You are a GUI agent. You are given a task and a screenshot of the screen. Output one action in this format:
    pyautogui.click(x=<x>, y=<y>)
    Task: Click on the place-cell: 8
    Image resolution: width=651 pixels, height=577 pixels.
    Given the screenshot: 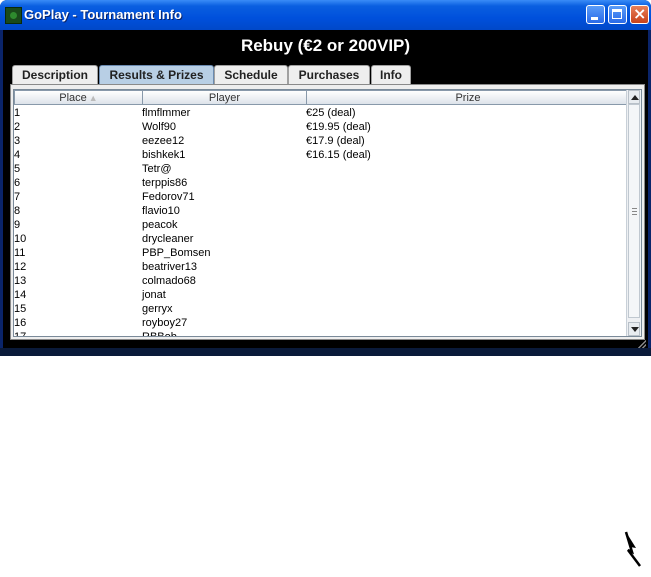 What is the action you would take?
    pyautogui.click(x=17, y=211)
    